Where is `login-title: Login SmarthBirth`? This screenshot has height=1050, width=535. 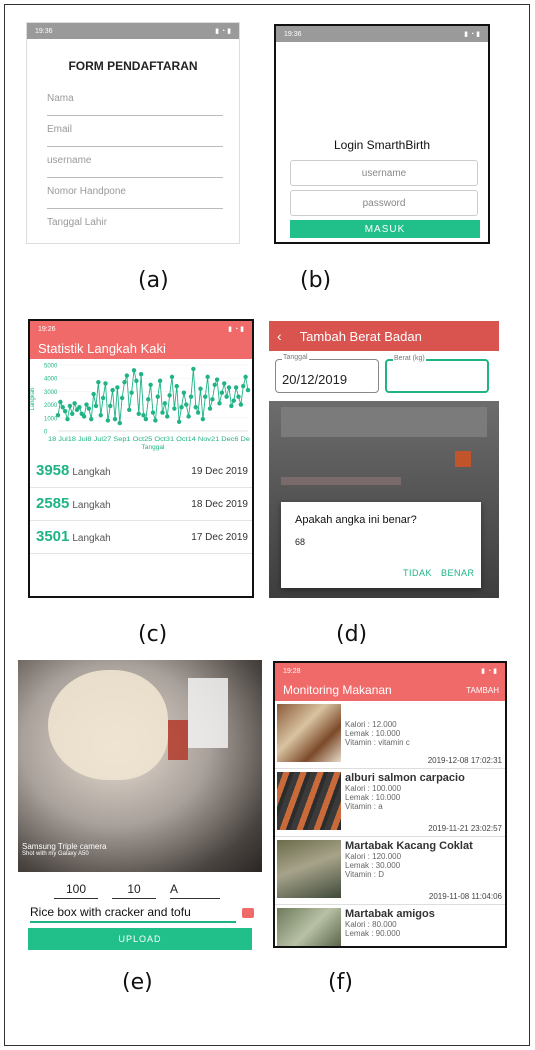
login-title: Login SmarthBirth is located at coordinates (382, 145).